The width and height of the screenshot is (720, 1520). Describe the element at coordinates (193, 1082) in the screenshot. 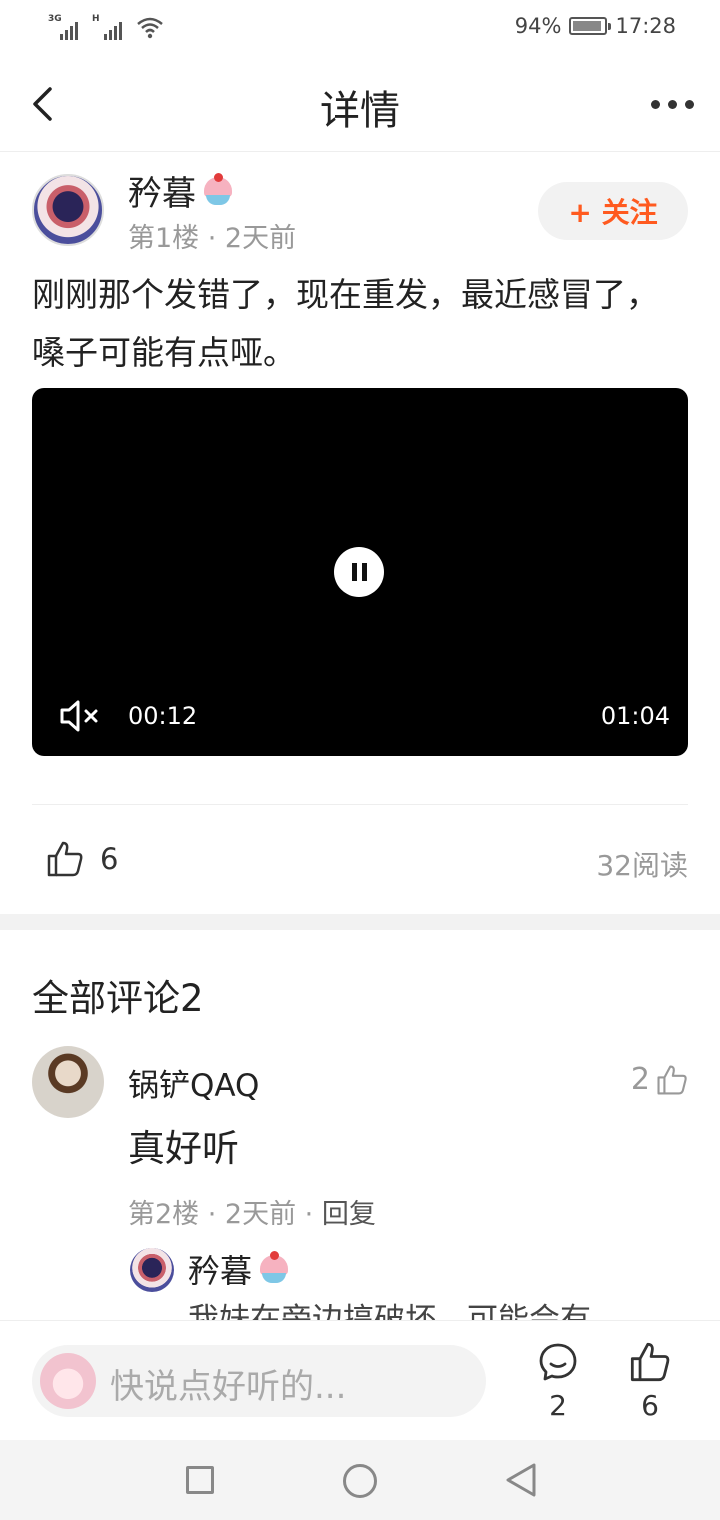

I see `commenter-name: 锅铲QAQ` at that location.